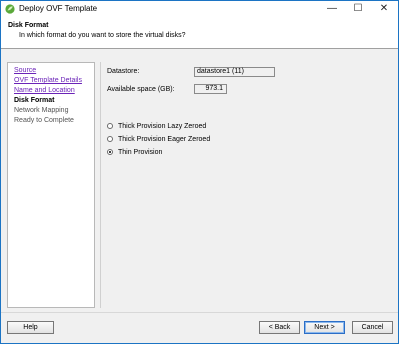 Image resolution: width=399 pixels, height=344 pixels. What do you see at coordinates (51, 81) in the screenshot?
I see `step-ovf-template-details: OVF Template Details` at bounding box center [51, 81].